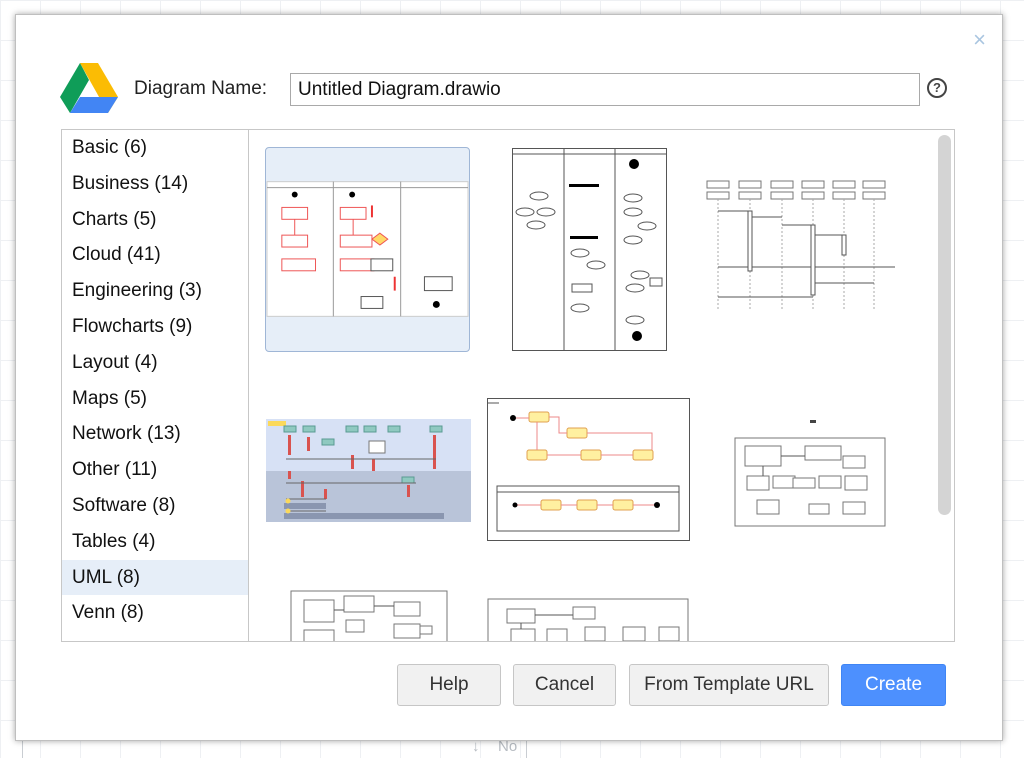 The height and width of the screenshot is (758, 1024). Describe the element at coordinates (155, 399) in the screenshot. I see `category-item: Maps (5)` at that location.